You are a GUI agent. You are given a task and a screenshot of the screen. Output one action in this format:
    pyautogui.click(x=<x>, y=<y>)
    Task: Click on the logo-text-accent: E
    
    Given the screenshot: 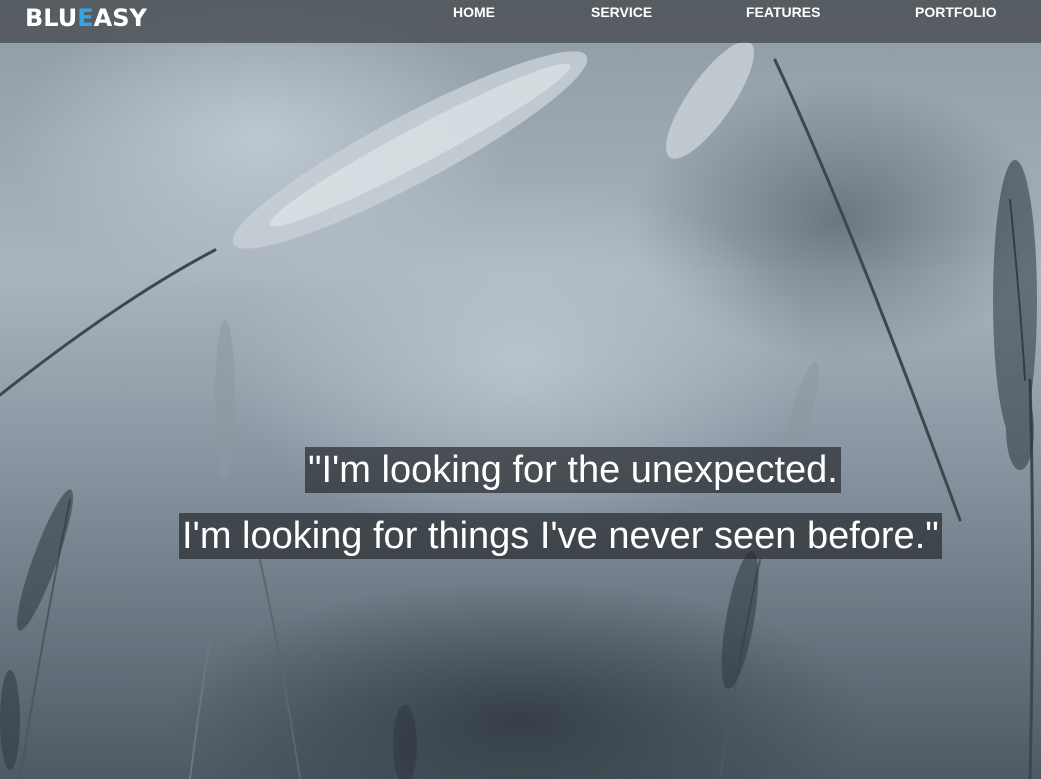 What is the action you would take?
    pyautogui.click(x=85, y=18)
    